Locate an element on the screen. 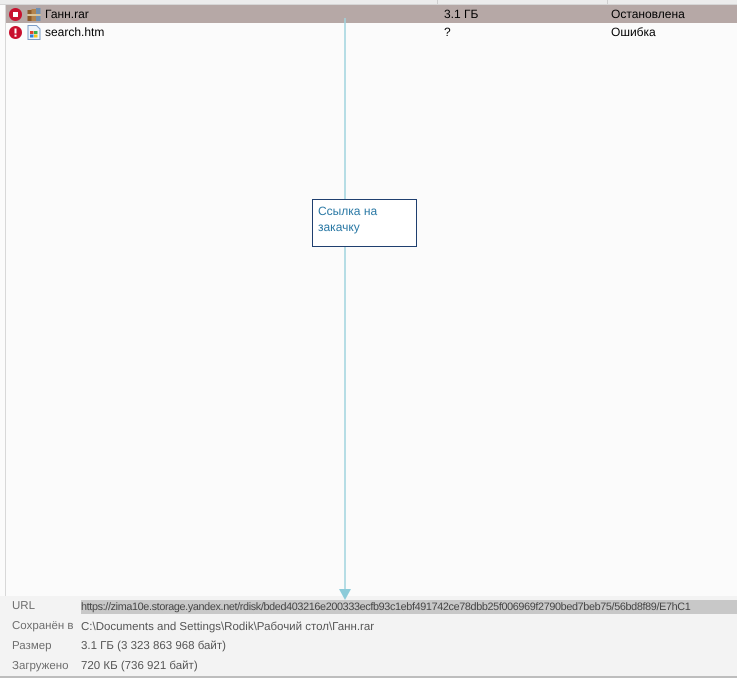  download-row: Ганн.rar 3.1 ГБ Остановлена is located at coordinates (371, 14).